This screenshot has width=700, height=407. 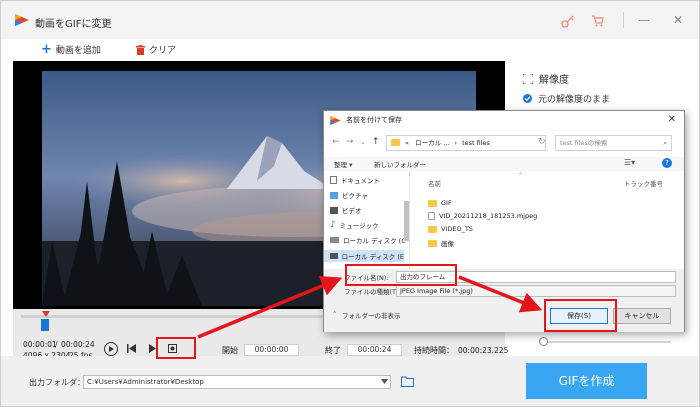 I want to click on save-highlight, so click(x=580, y=315).